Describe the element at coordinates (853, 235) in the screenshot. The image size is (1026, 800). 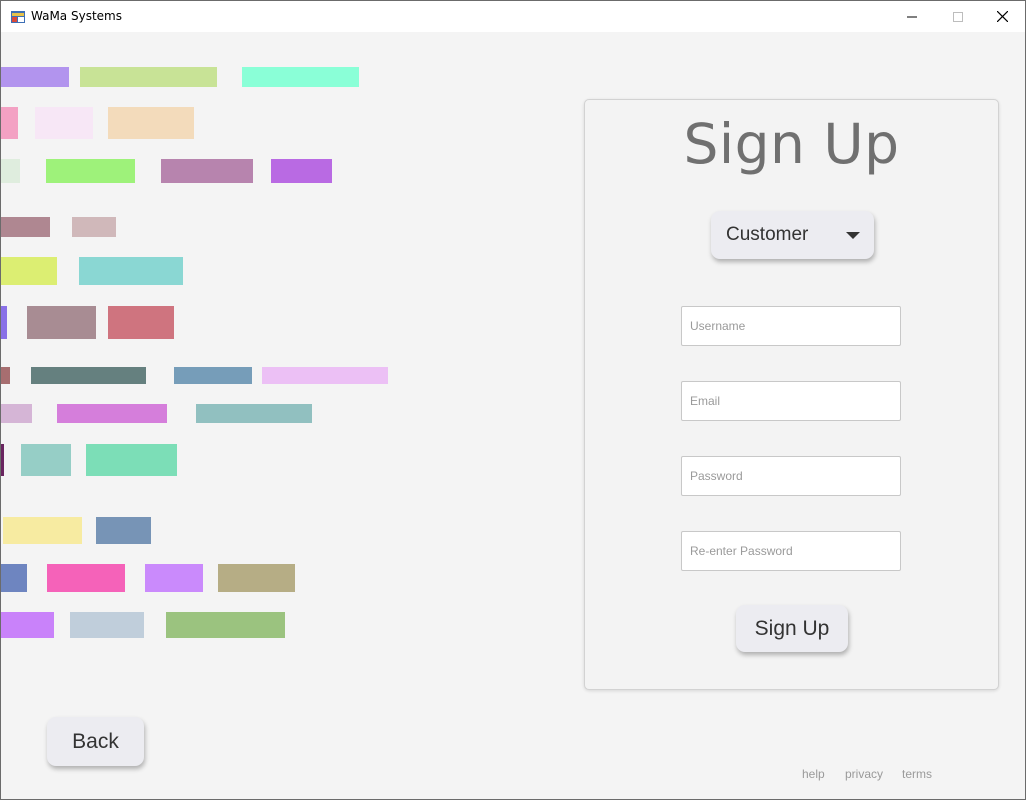
I see `caret-down-icon` at that location.